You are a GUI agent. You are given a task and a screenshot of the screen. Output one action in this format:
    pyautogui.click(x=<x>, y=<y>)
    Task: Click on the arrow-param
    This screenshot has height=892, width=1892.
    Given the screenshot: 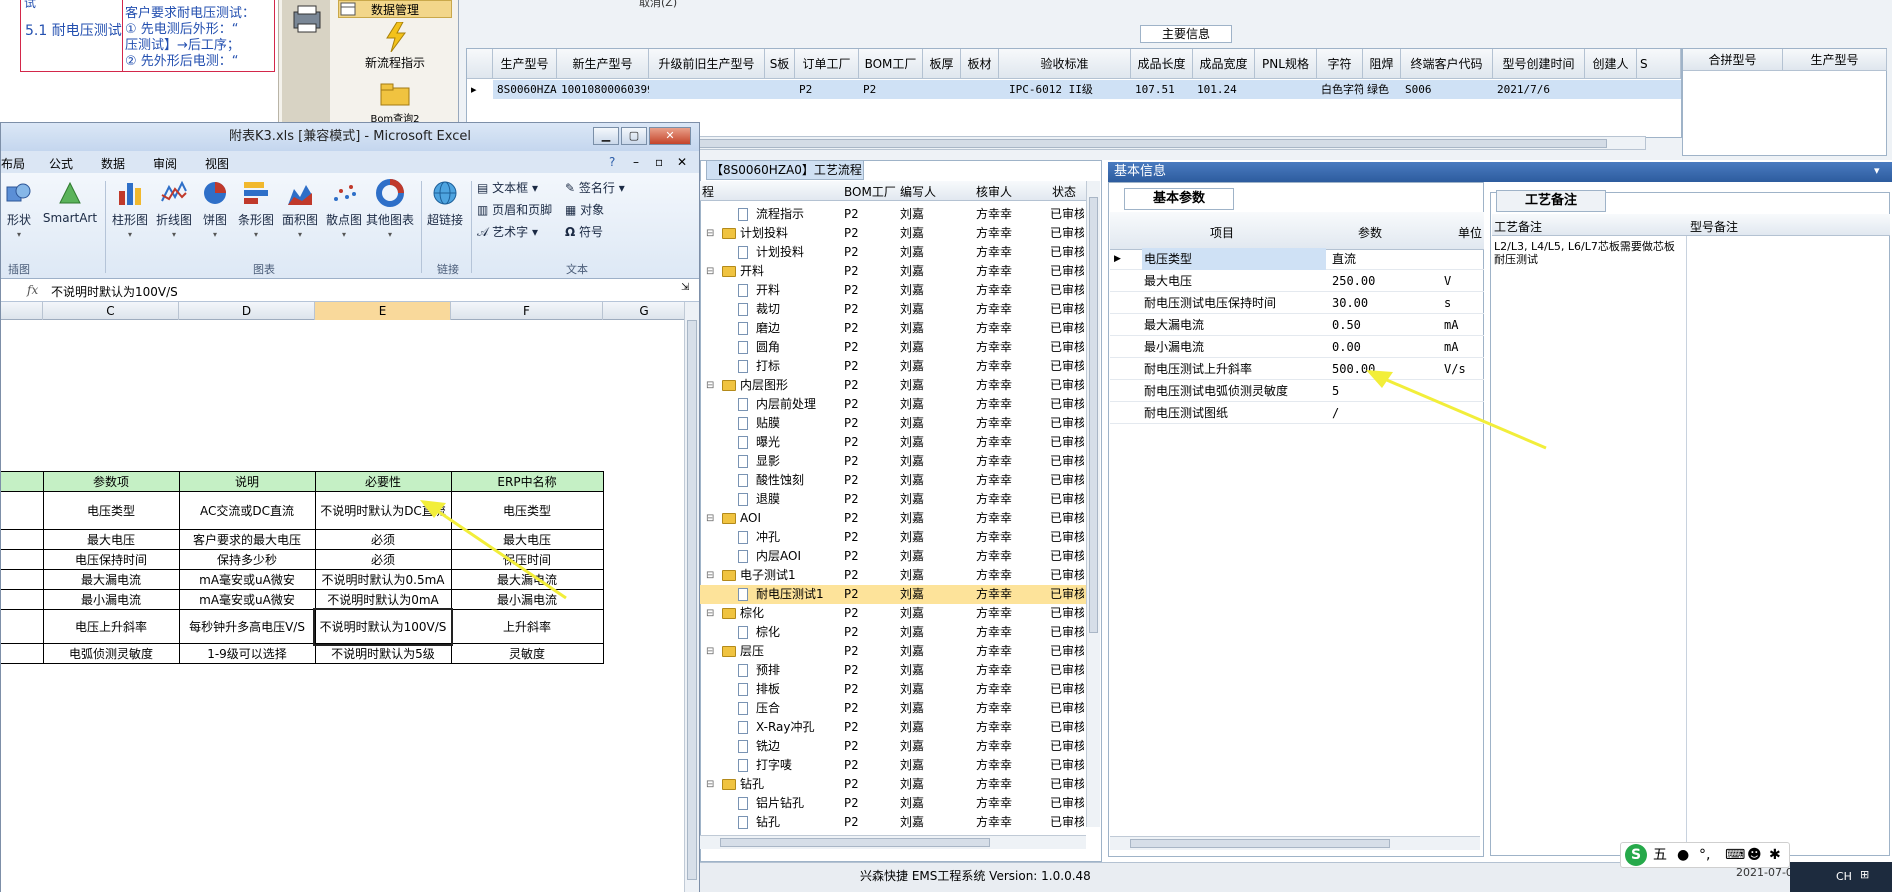 What is the action you would take?
    pyautogui.click(x=1456, y=410)
    